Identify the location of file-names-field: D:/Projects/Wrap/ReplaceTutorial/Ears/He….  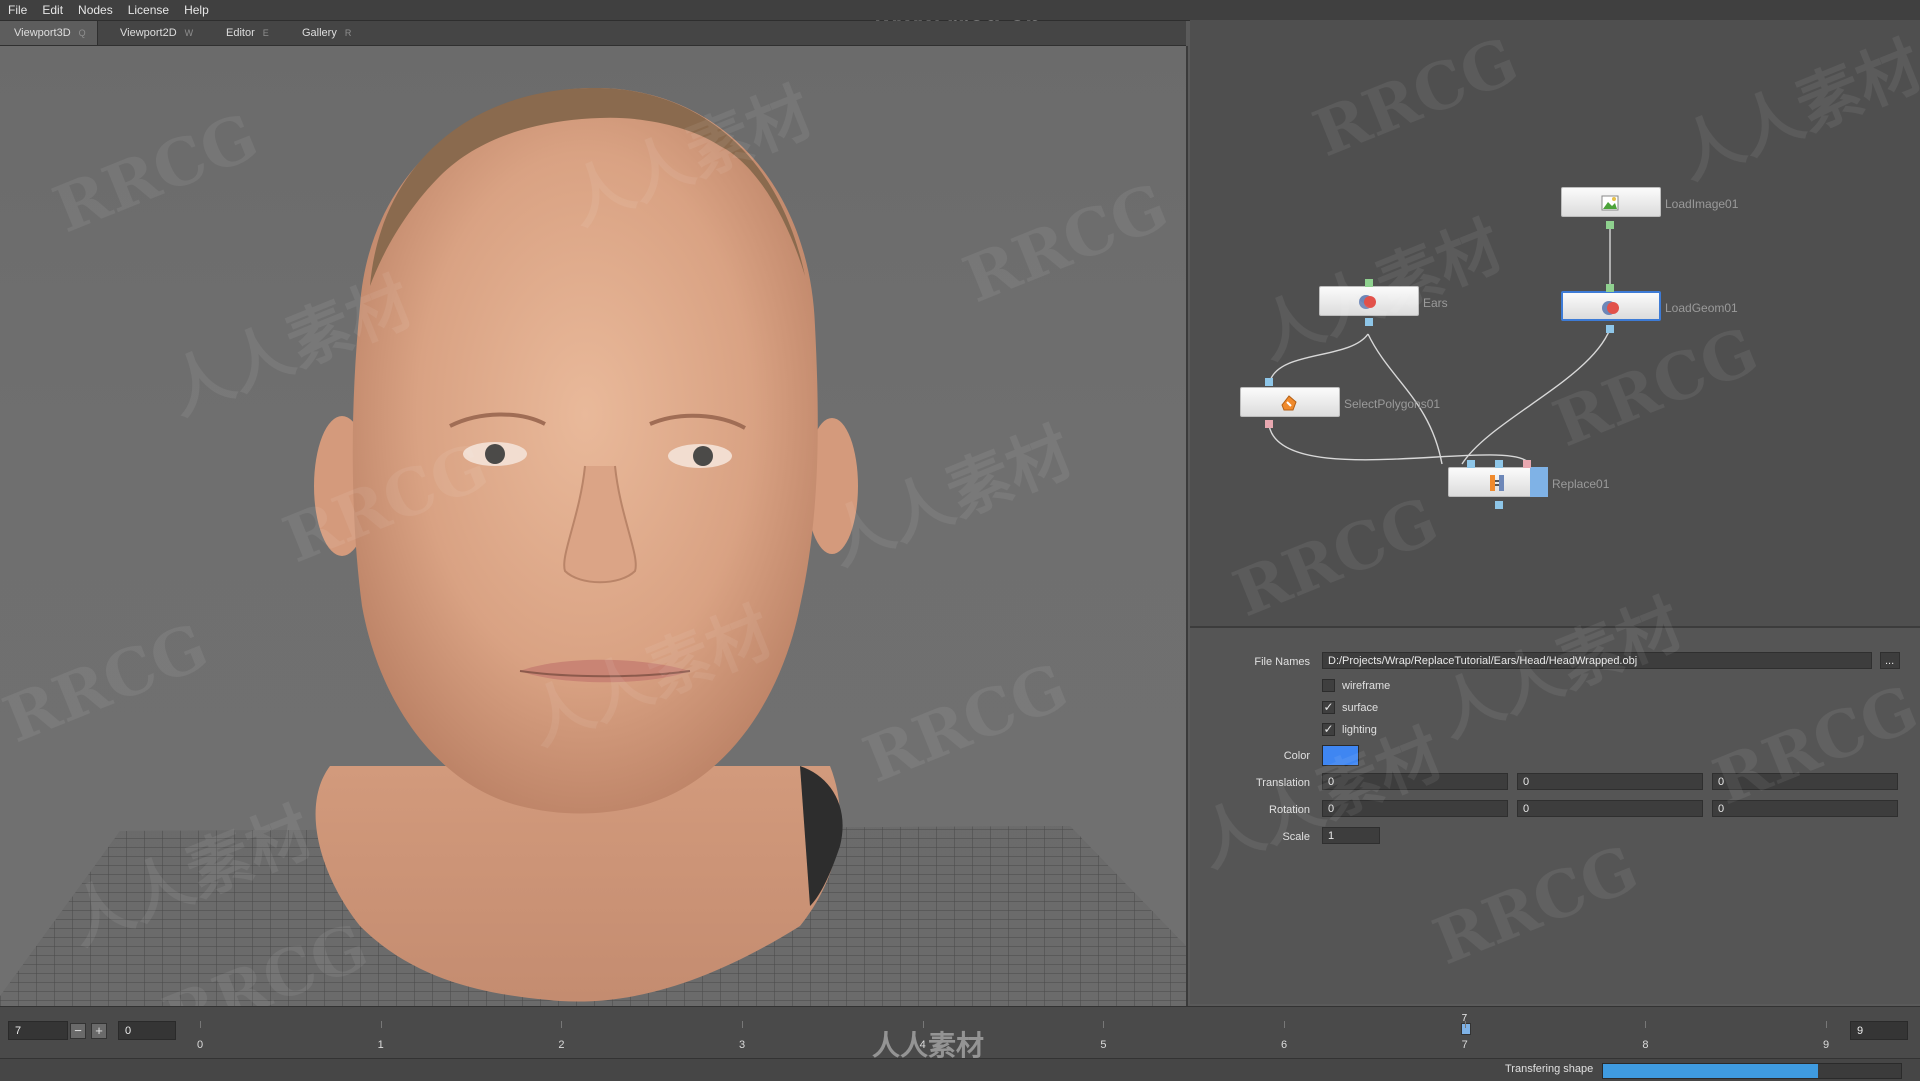
(1597, 660).